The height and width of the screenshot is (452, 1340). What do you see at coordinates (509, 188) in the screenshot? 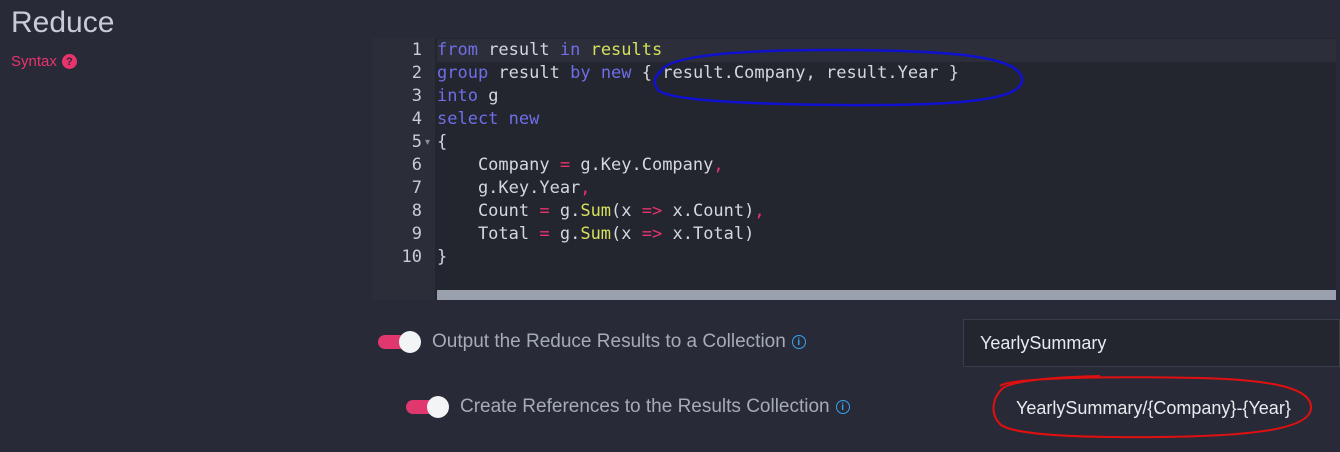
I see `code-token: g.Key.Year` at bounding box center [509, 188].